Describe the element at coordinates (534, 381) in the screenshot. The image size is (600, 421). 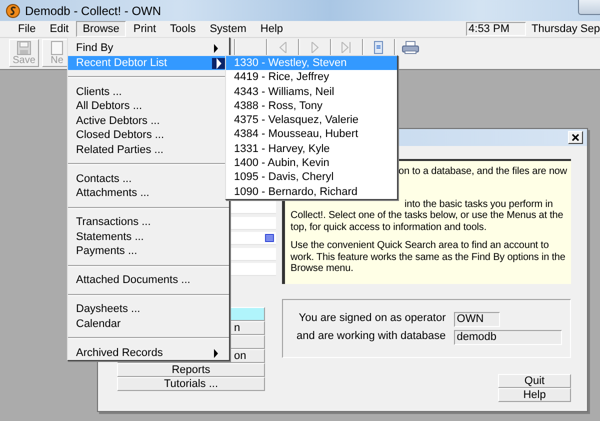
I see `dialog-button: Quit` at that location.